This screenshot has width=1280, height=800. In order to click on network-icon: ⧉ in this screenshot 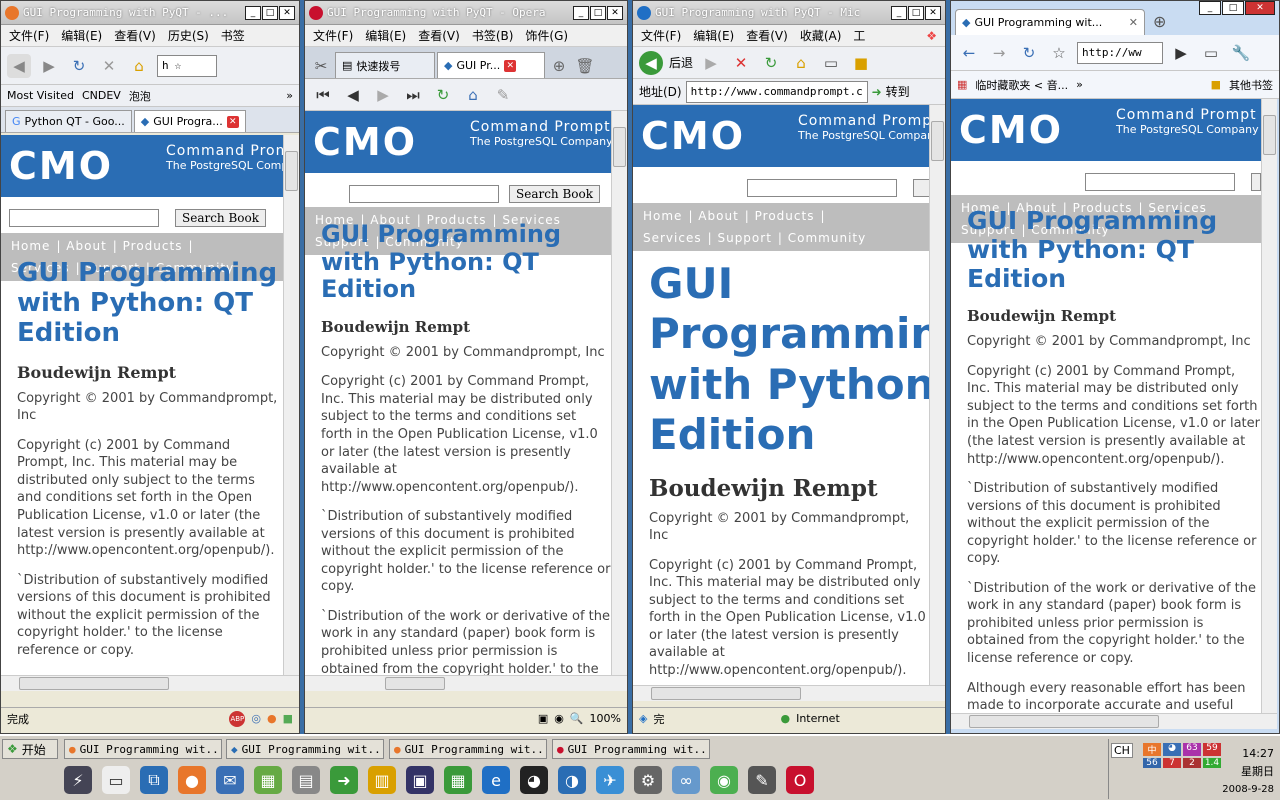, I will do `click(154, 780)`.